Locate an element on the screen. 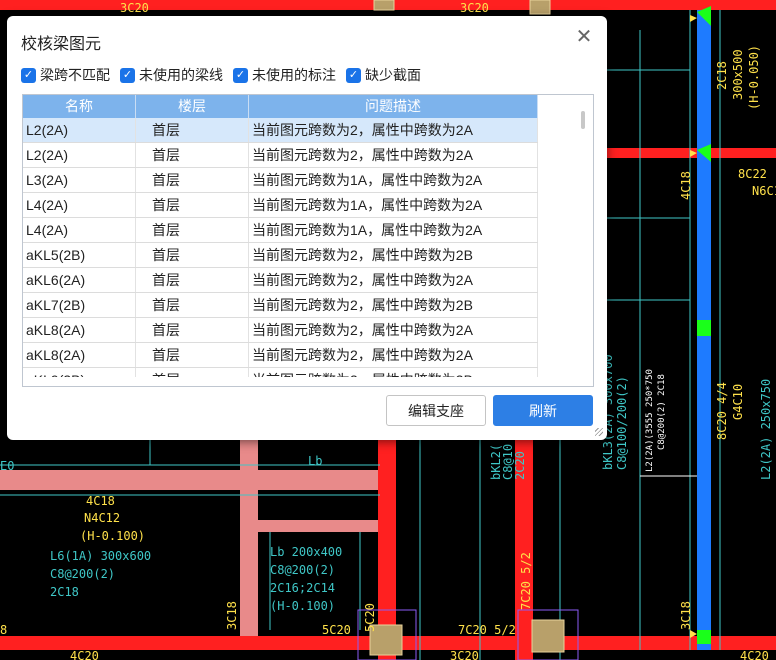 The width and height of the screenshot is (776, 660). cad-label: 2C16;2C14 is located at coordinates (302, 588).